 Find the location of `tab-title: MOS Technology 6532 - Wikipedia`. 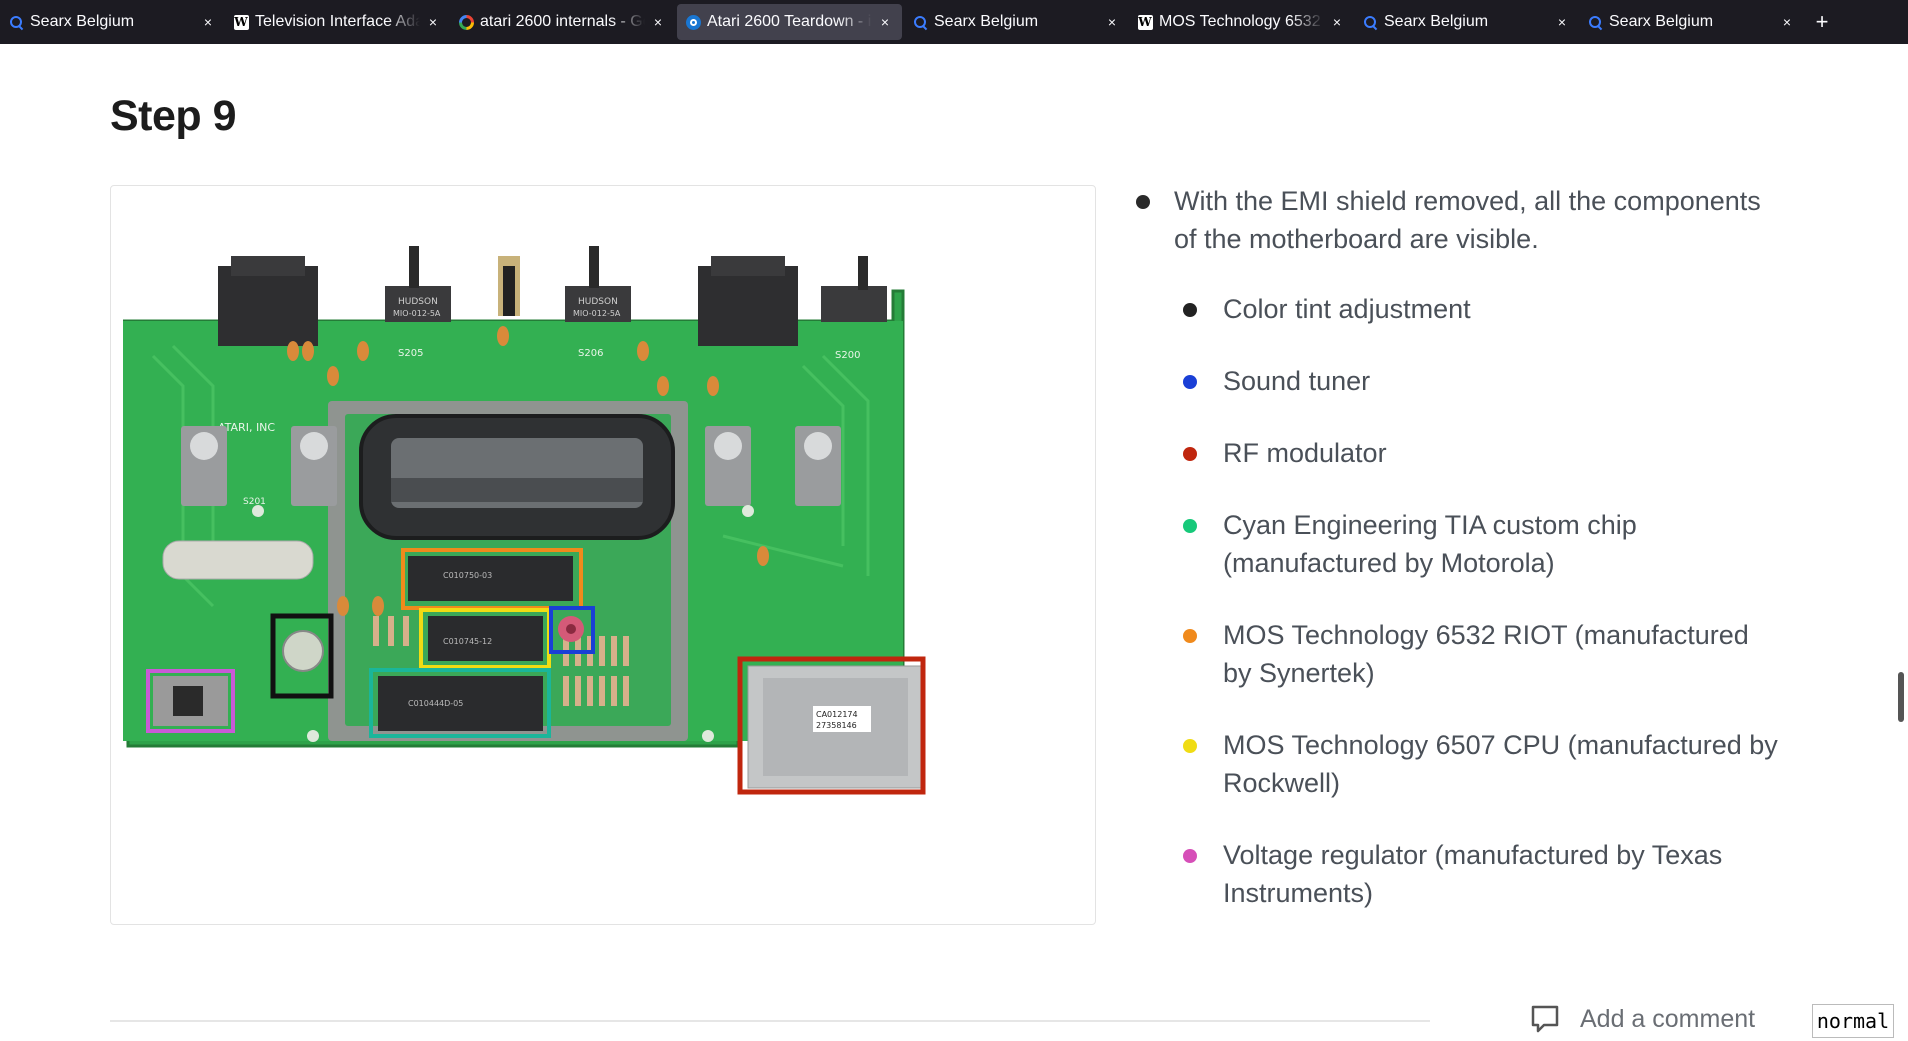

tab-title: MOS Technology 6532 - Wikipedia is located at coordinates (1241, 21).